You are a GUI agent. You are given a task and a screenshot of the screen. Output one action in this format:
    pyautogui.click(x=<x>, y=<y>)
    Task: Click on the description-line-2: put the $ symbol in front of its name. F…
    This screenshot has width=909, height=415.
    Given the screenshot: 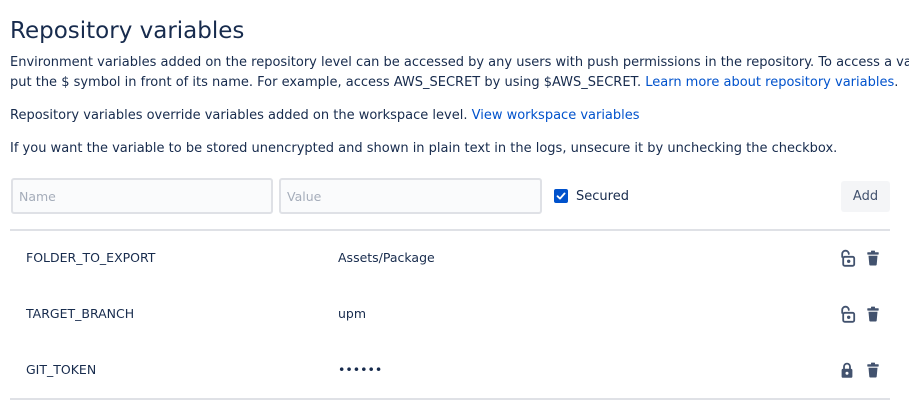 What is the action you would take?
    pyautogui.click(x=328, y=82)
    